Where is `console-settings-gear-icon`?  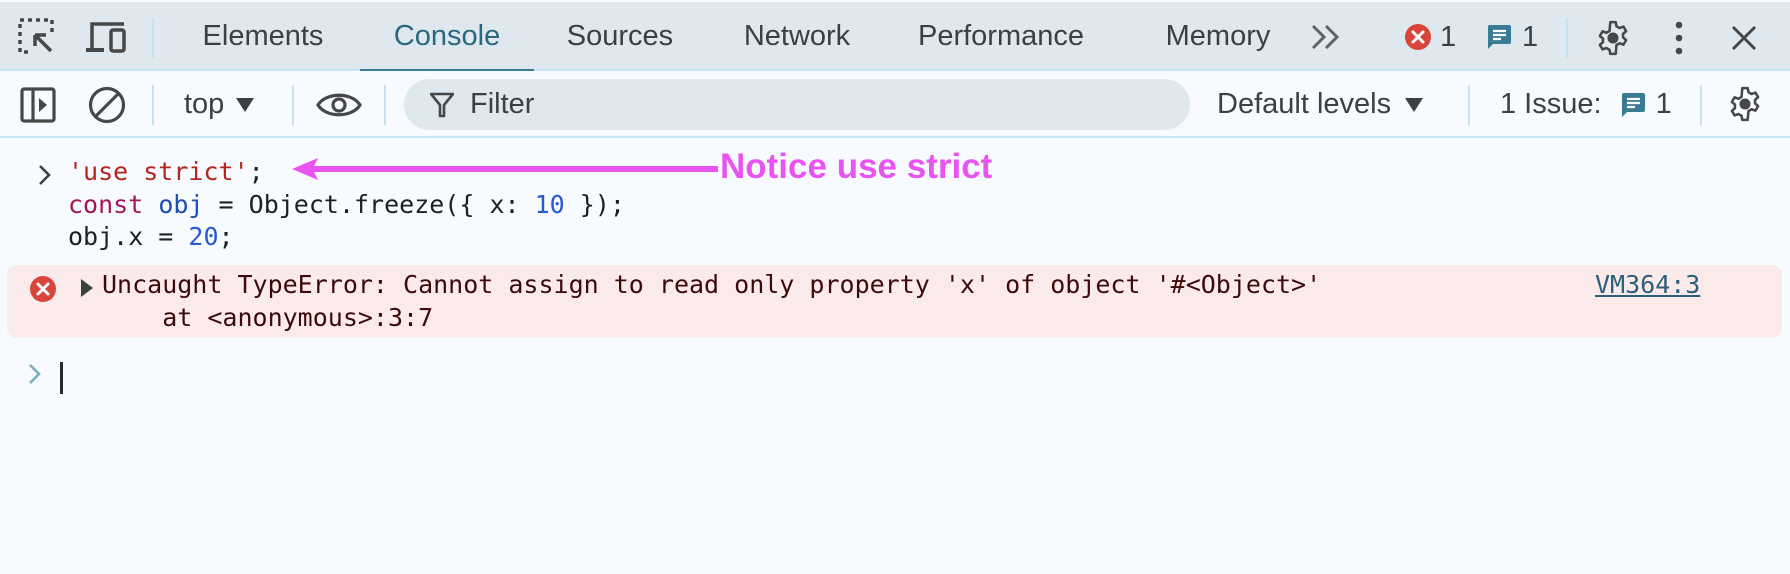 console-settings-gear-icon is located at coordinates (1745, 104).